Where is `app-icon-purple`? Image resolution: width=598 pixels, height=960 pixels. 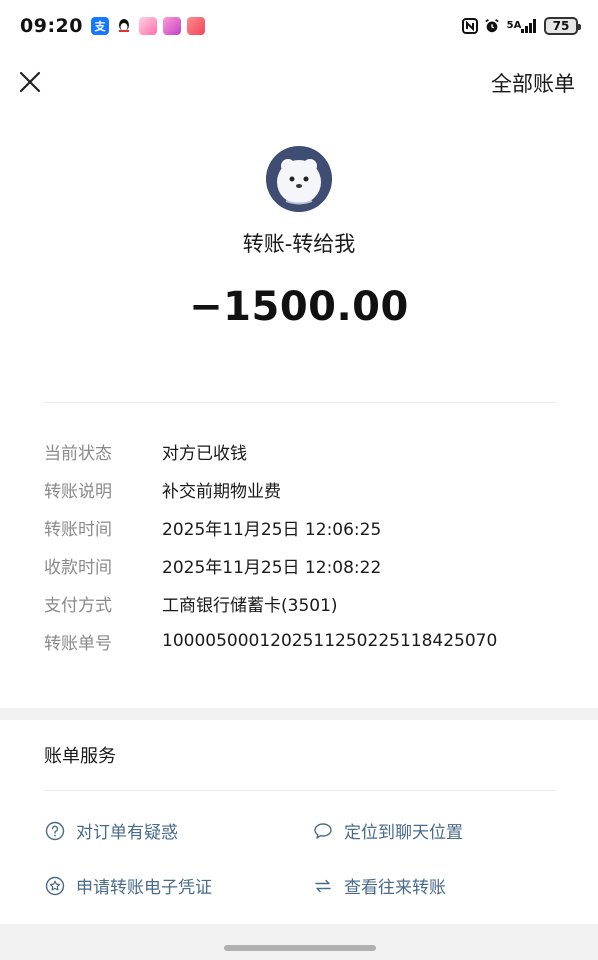
app-icon-purple is located at coordinates (171, 26).